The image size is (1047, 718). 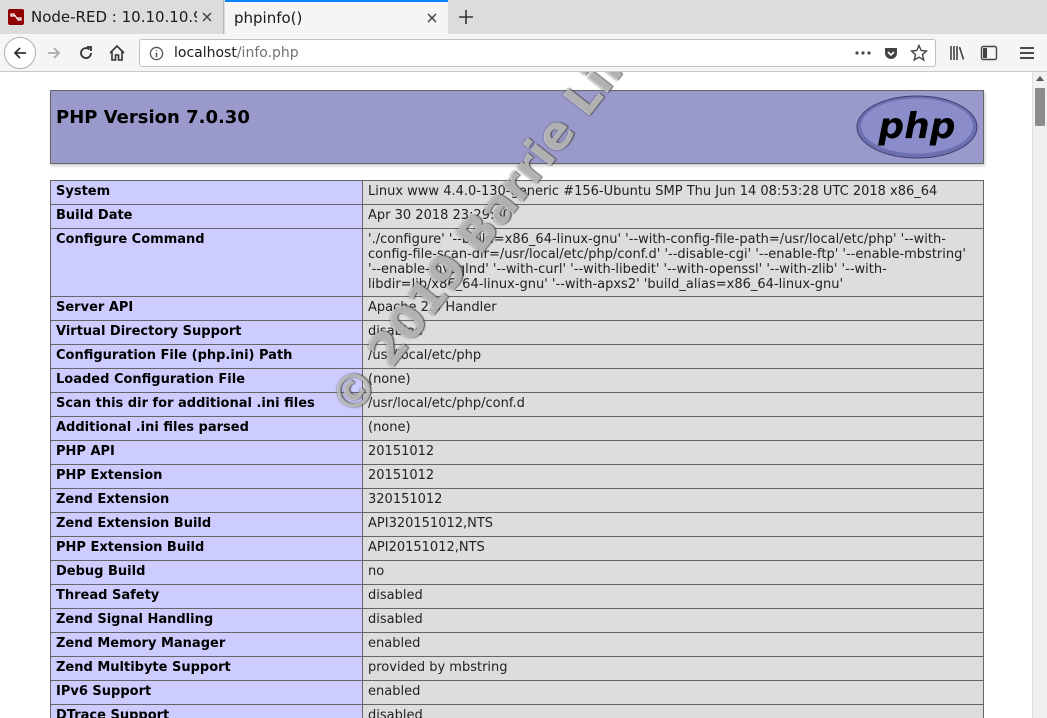 What do you see at coordinates (206, 711) in the screenshot?
I see `row-label: DTrace Support` at bounding box center [206, 711].